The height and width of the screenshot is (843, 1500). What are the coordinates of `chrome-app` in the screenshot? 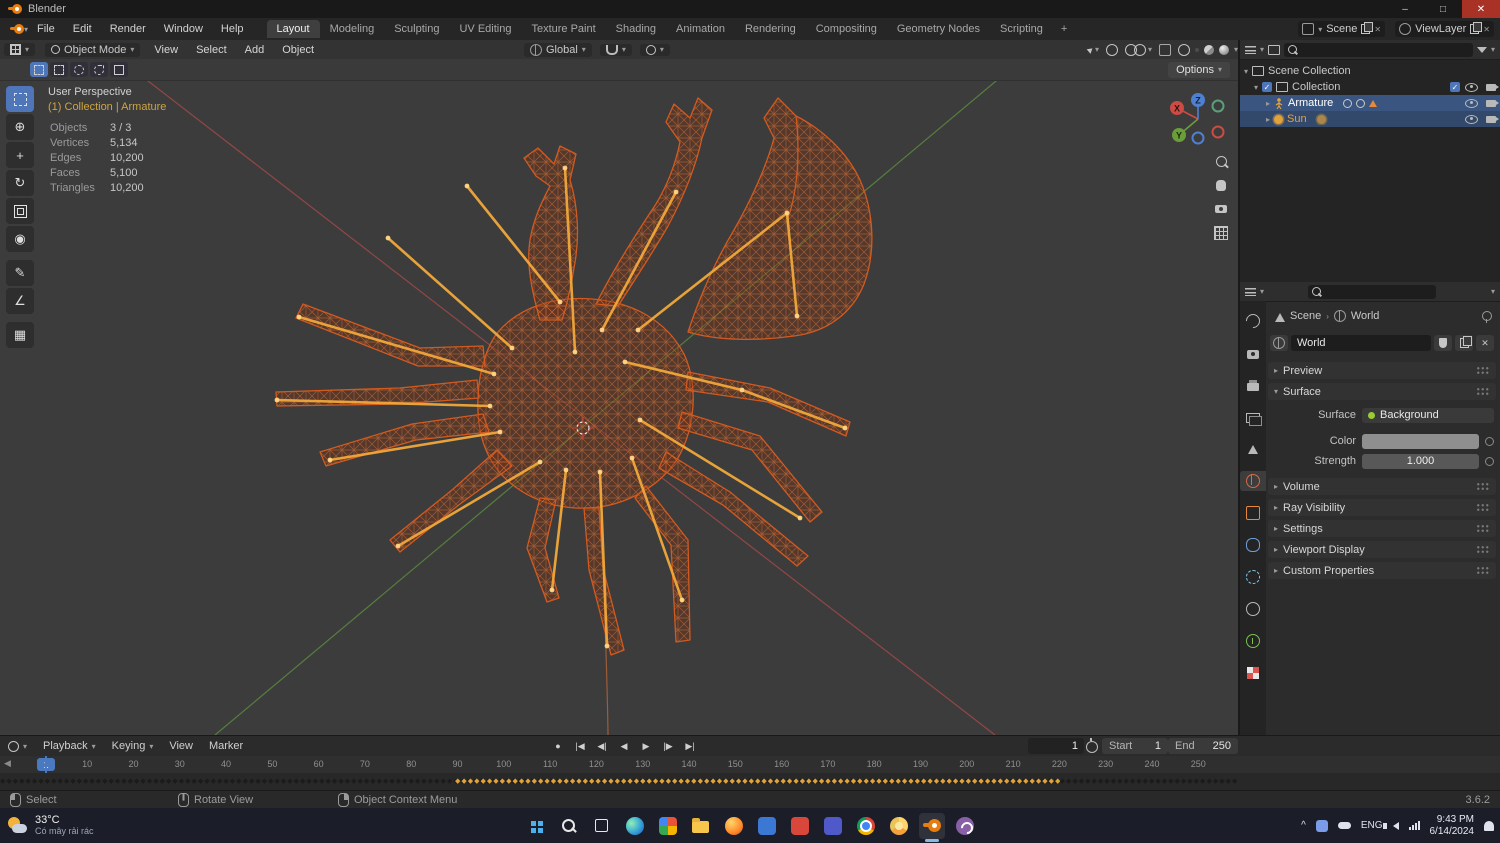 It's located at (866, 826).